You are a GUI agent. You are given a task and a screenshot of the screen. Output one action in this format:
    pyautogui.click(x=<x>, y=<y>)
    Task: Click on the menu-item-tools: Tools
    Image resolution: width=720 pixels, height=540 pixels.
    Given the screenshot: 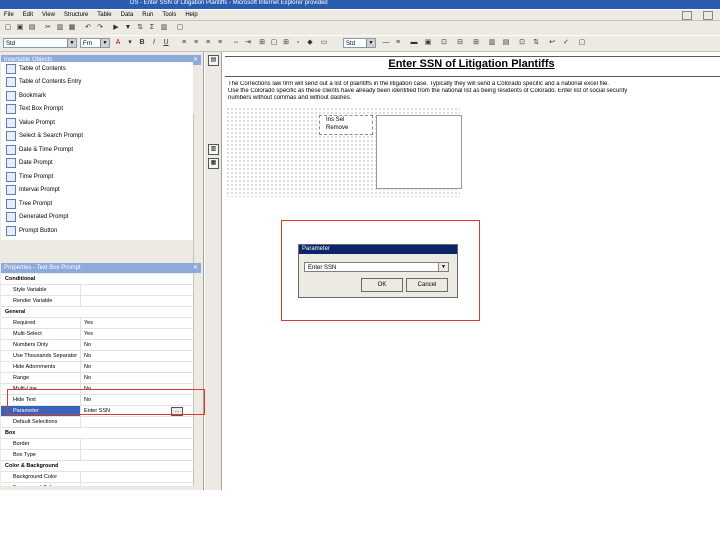 What is the action you would take?
    pyautogui.click(x=169, y=15)
    